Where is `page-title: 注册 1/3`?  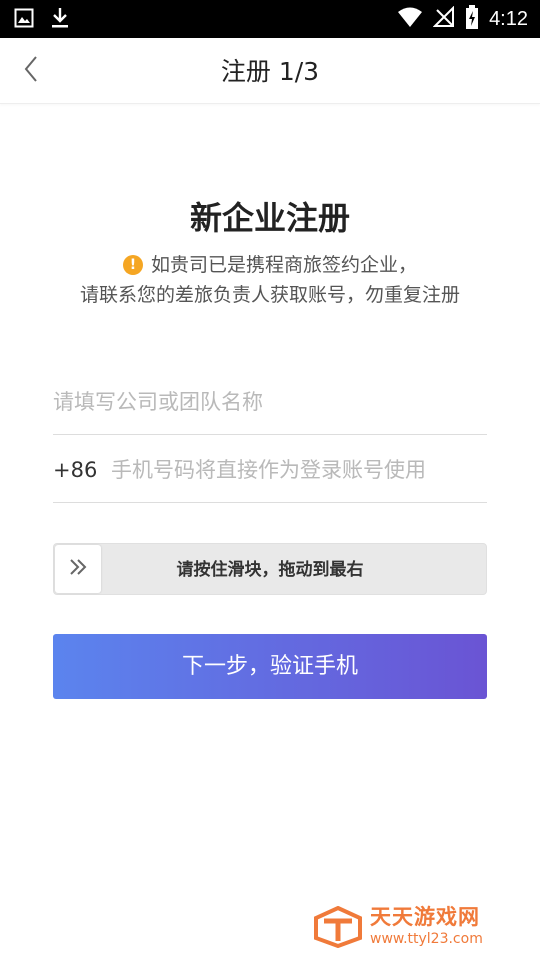
page-title: 注册 1/3 is located at coordinates (270, 71).